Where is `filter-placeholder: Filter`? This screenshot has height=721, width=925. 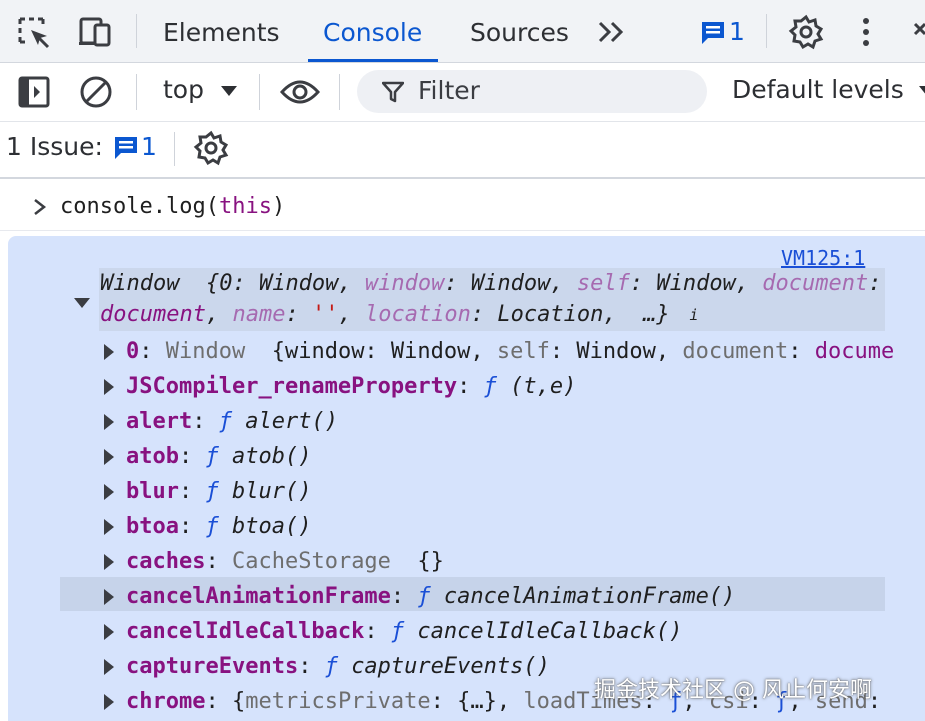
filter-placeholder: Filter is located at coordinates (449, 90).